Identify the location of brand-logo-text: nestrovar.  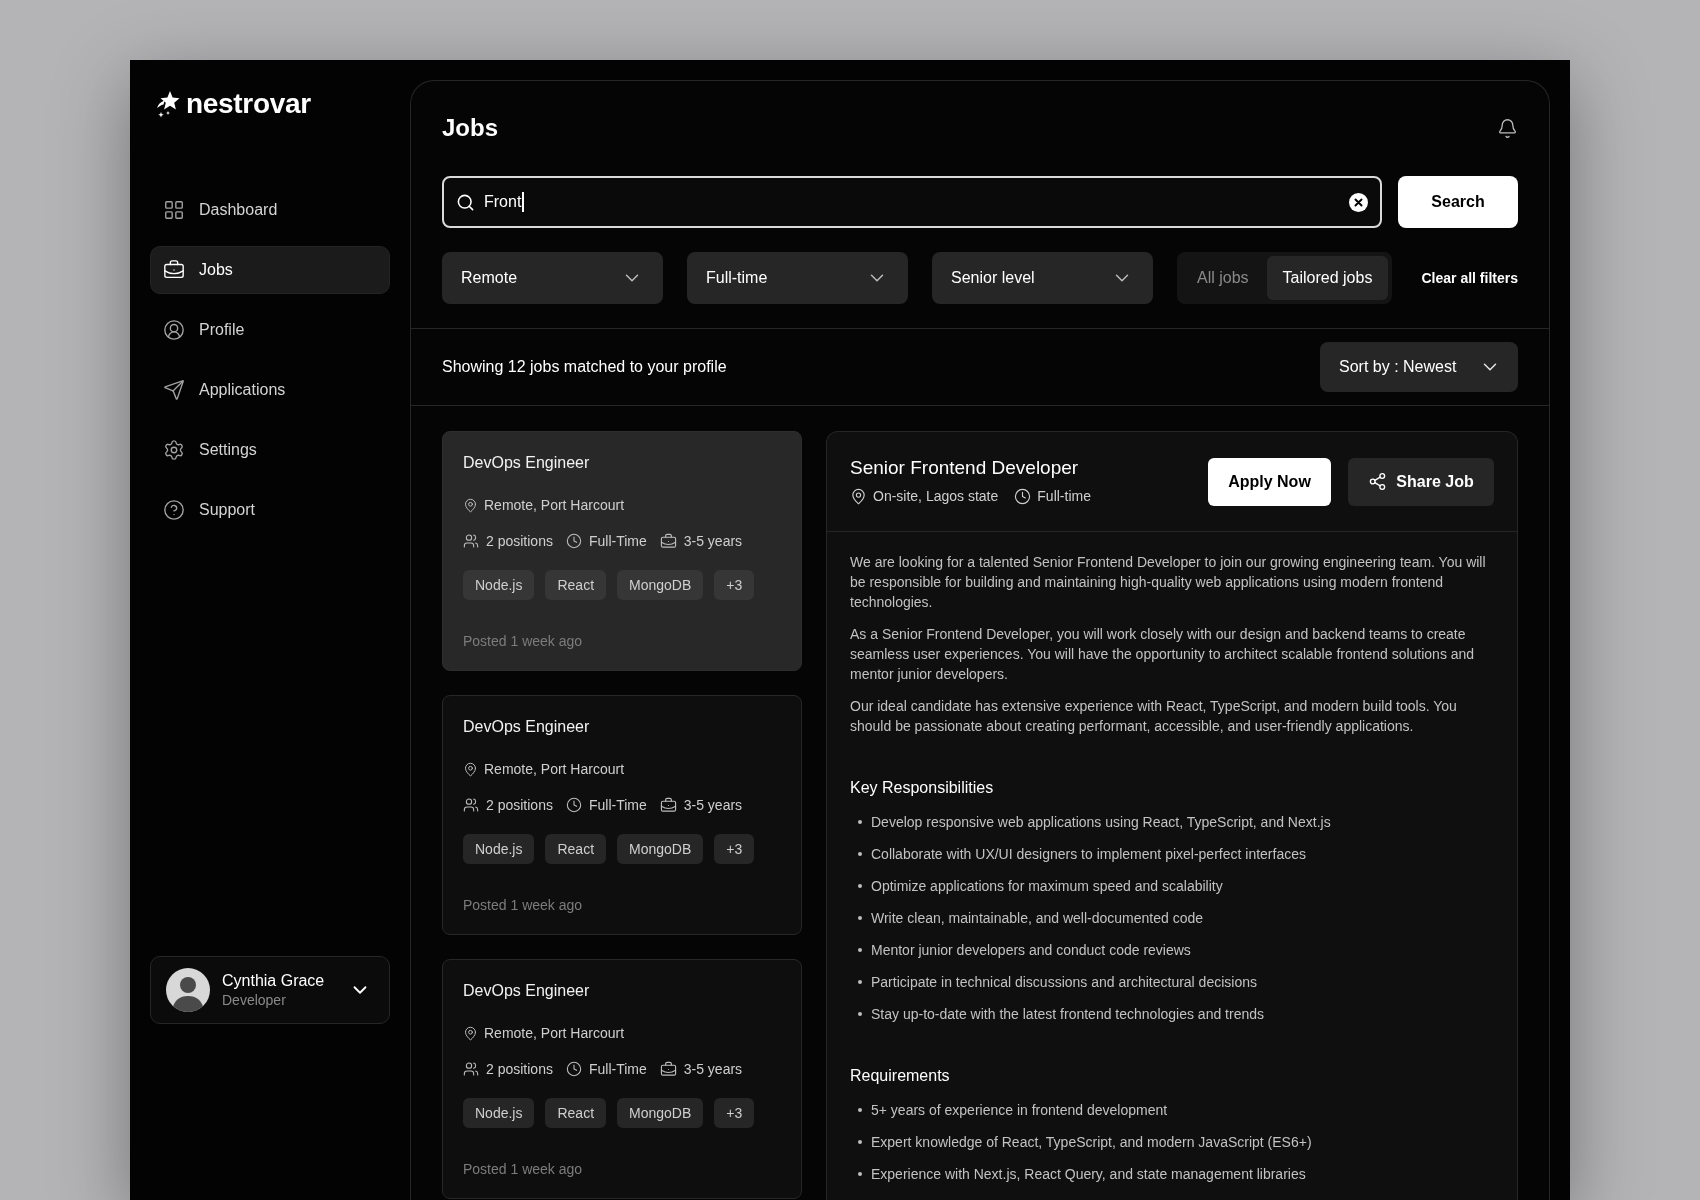
(248, 104).